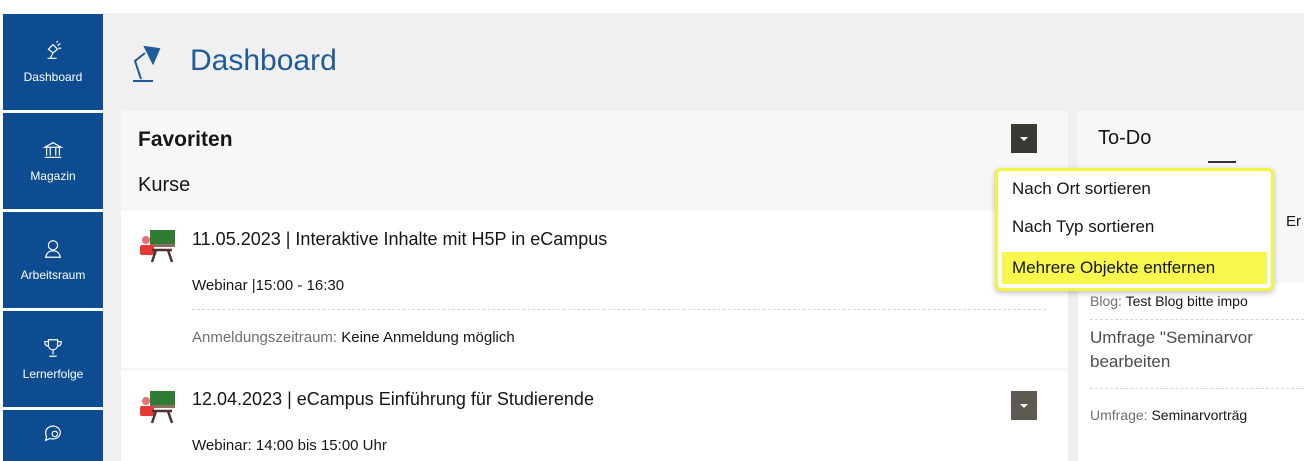  I want to click on menu-item-remove-multiple: Mehrere Objekte entfernen, so click(1134, 268).